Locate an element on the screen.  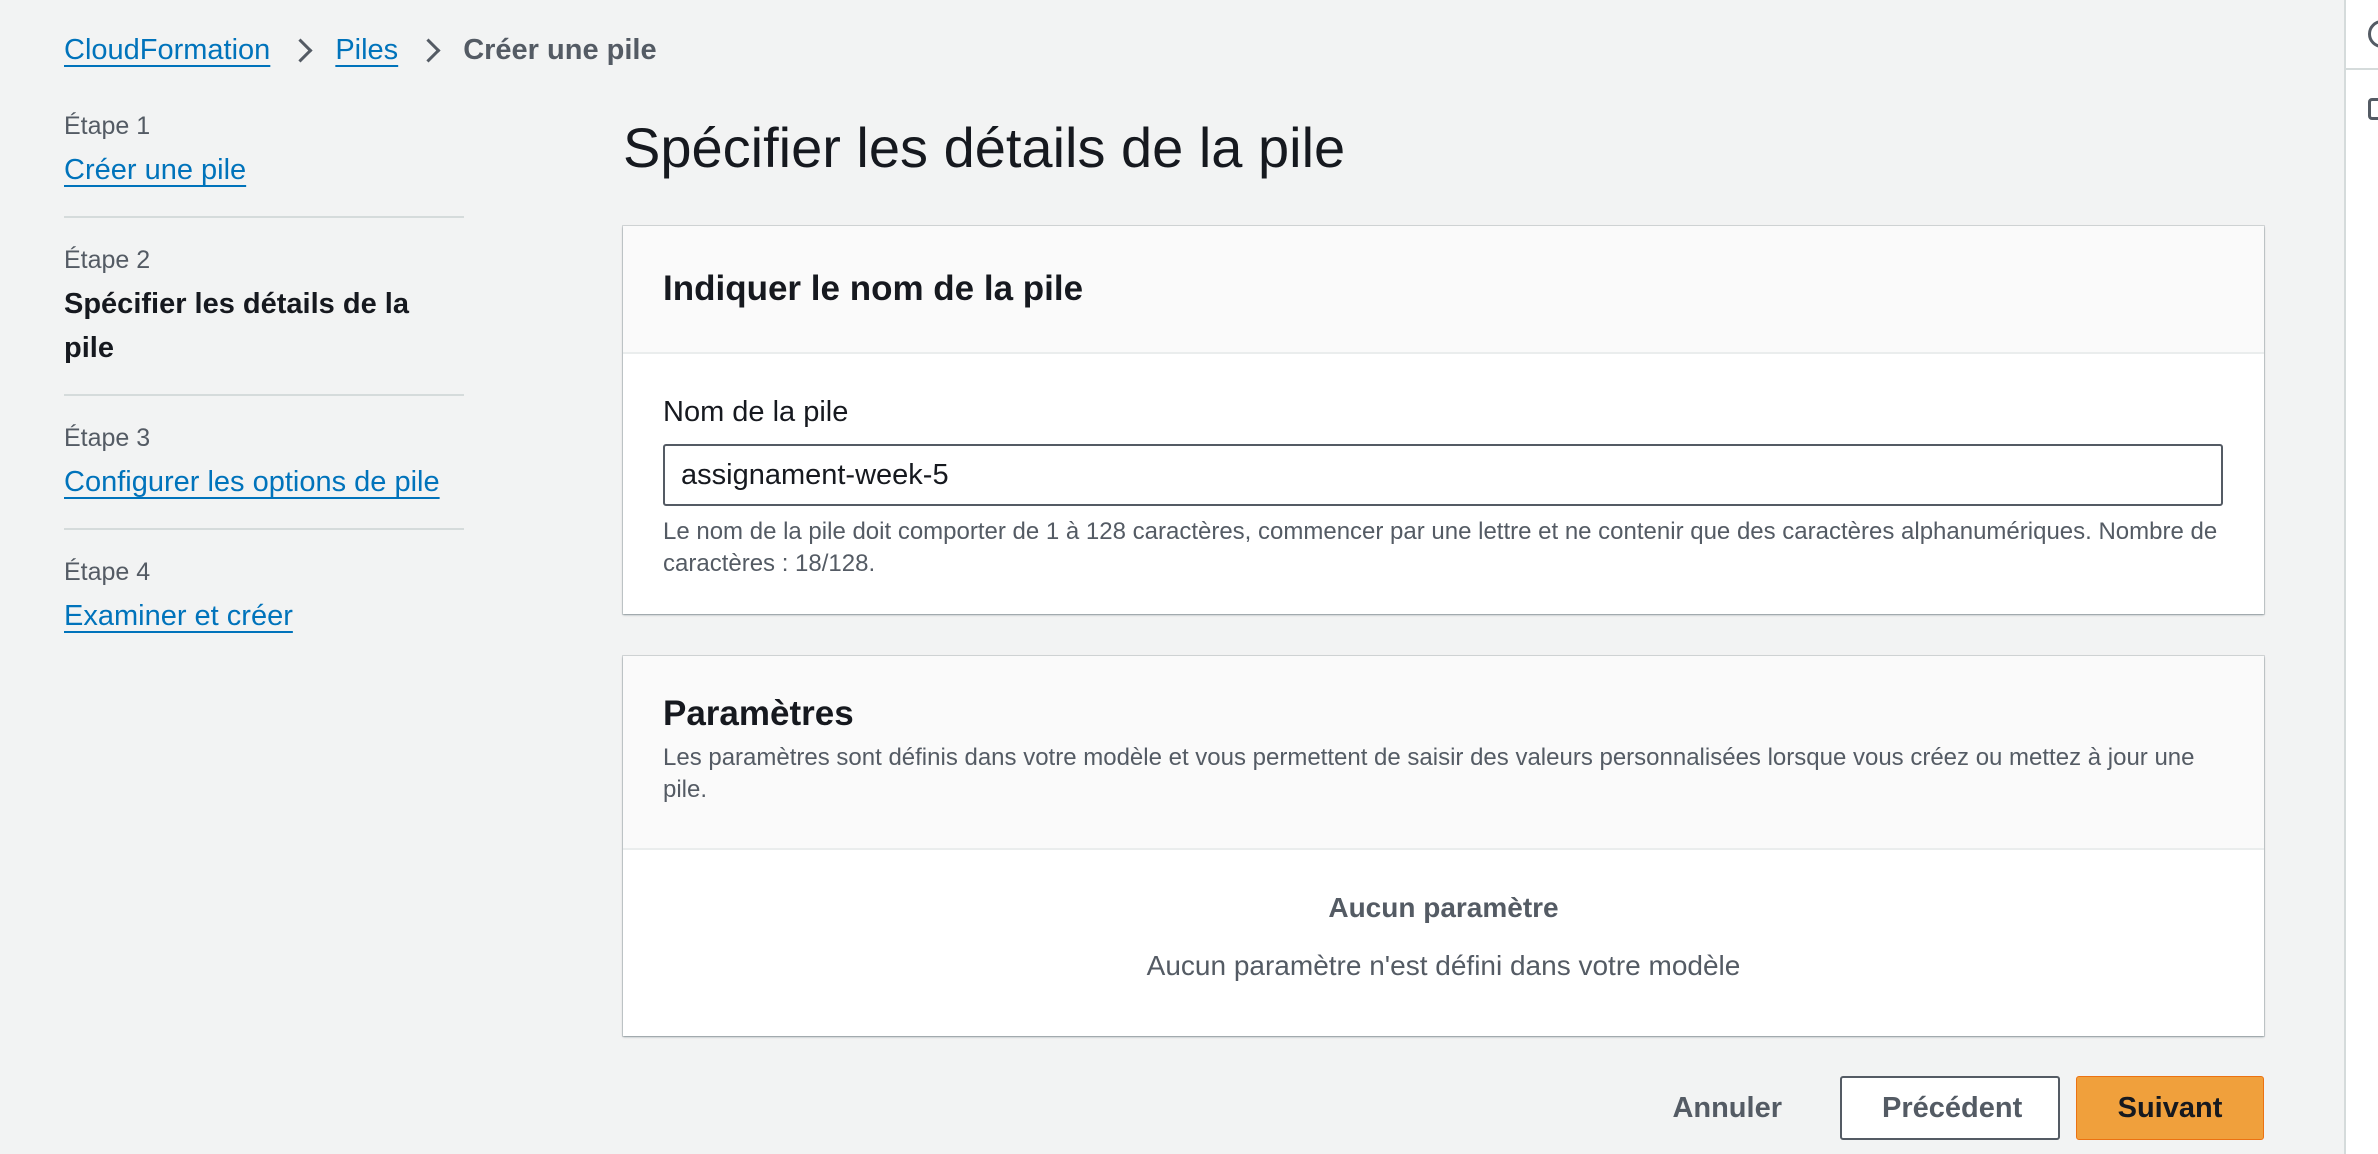
right-tools-rail is located at coordinates (2361, 577).